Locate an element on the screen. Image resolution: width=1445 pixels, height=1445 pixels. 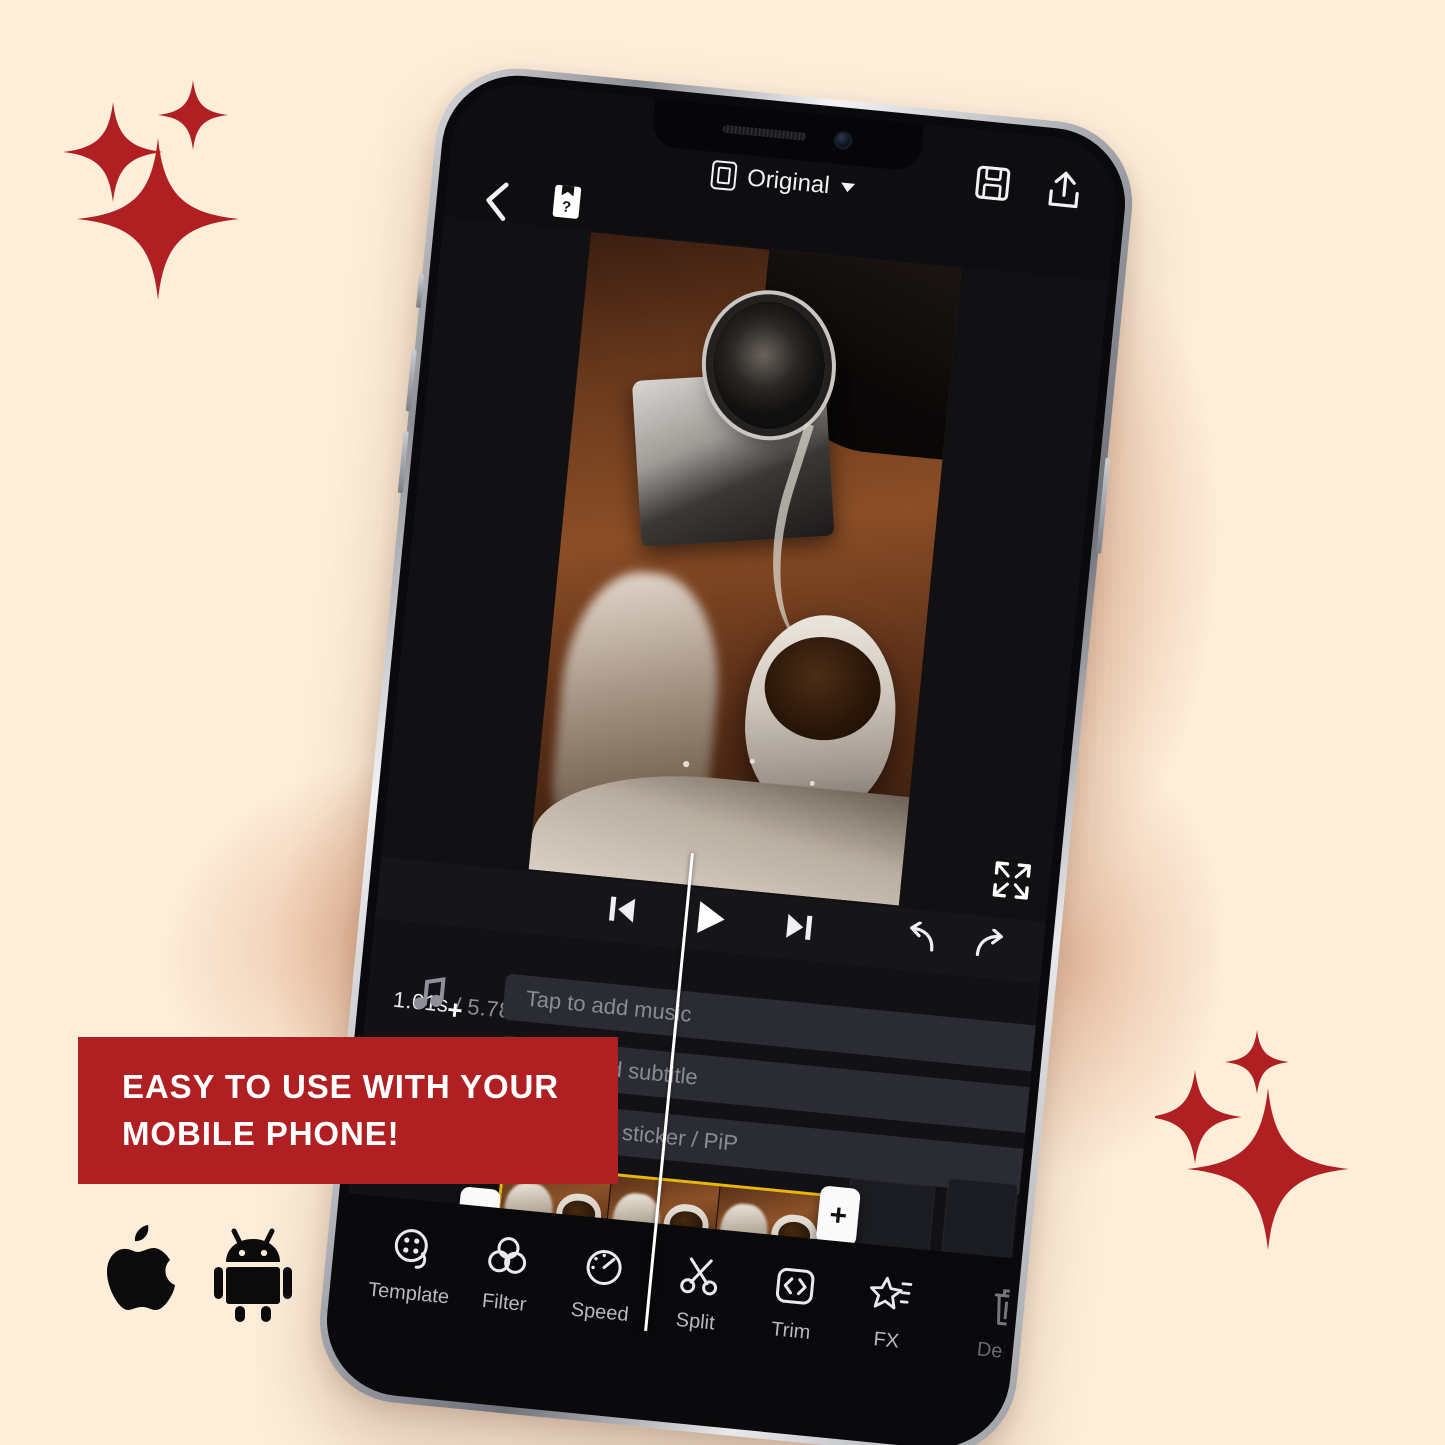
speed-gauge-icon is located at coordinates (604, 1268).